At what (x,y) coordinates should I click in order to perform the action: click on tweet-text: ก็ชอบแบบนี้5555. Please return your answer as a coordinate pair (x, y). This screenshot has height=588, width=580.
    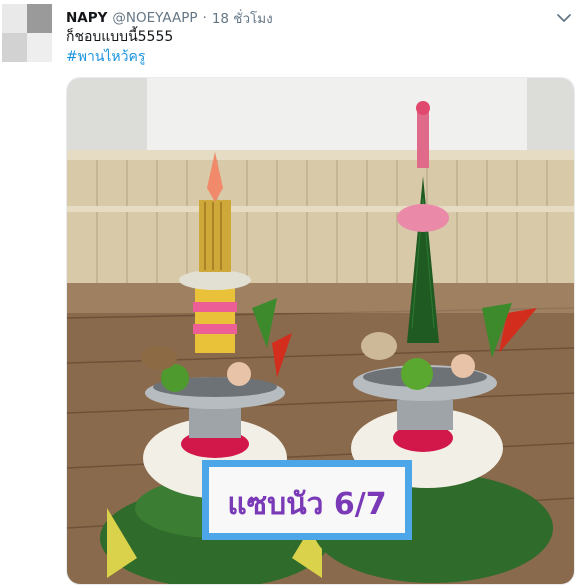
    Looking at the image, I should click on (120, 37).